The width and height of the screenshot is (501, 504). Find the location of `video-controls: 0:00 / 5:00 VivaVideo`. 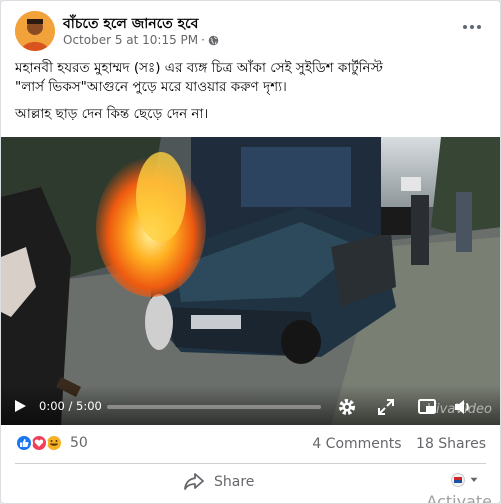

video-controls: 0:00 / 5:00 VivaVideo is located at coordinates (250, 405).